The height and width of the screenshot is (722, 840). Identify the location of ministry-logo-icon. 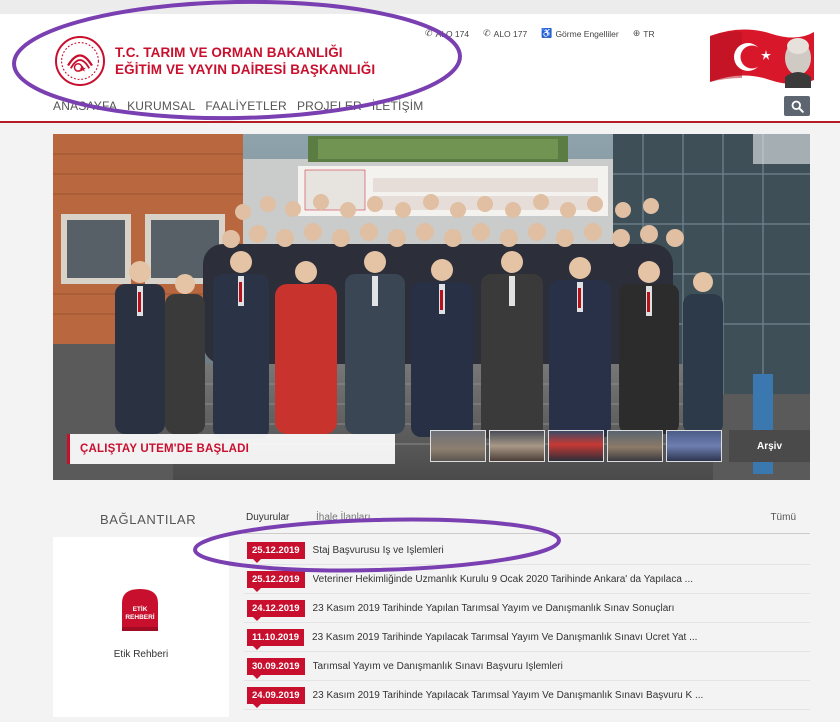
(80, 61).